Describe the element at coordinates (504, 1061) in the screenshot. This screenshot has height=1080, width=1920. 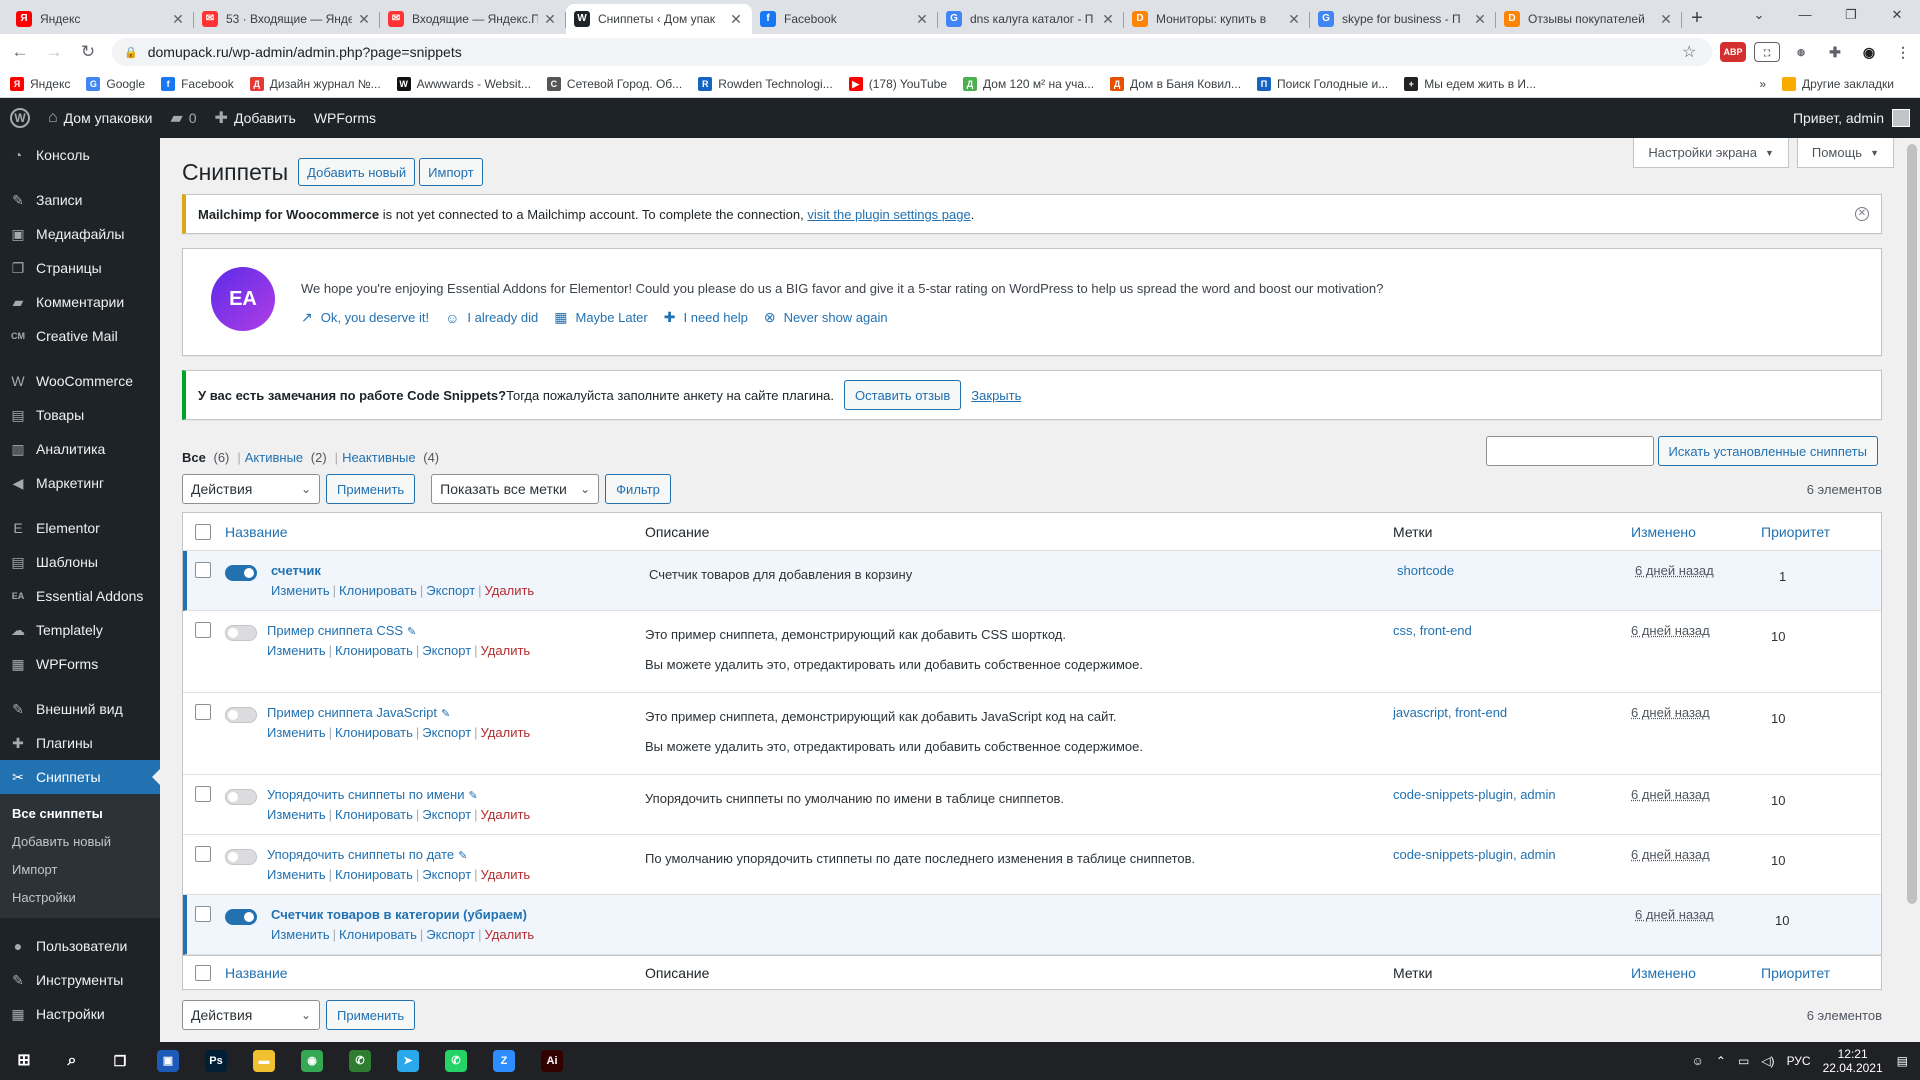
I see `zoom-icon: Z` at that location.